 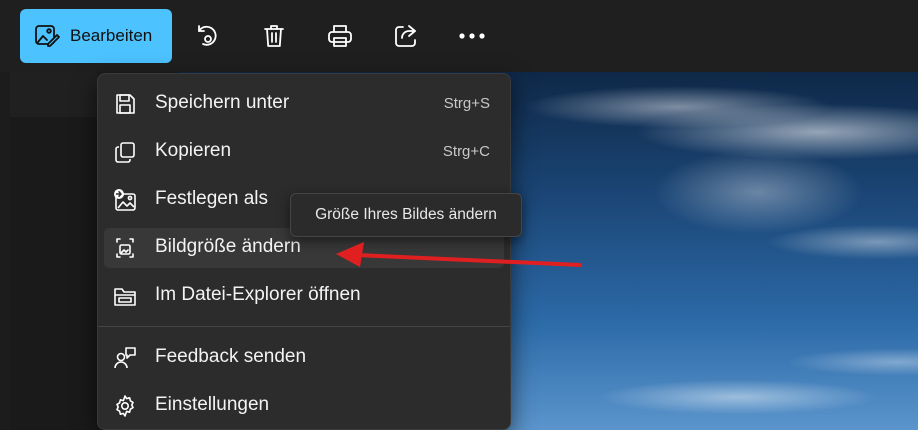 What do you see at coordinates (125, 152) in the screenshot?
I see `copy-icon` at bounding box center [125, 152].